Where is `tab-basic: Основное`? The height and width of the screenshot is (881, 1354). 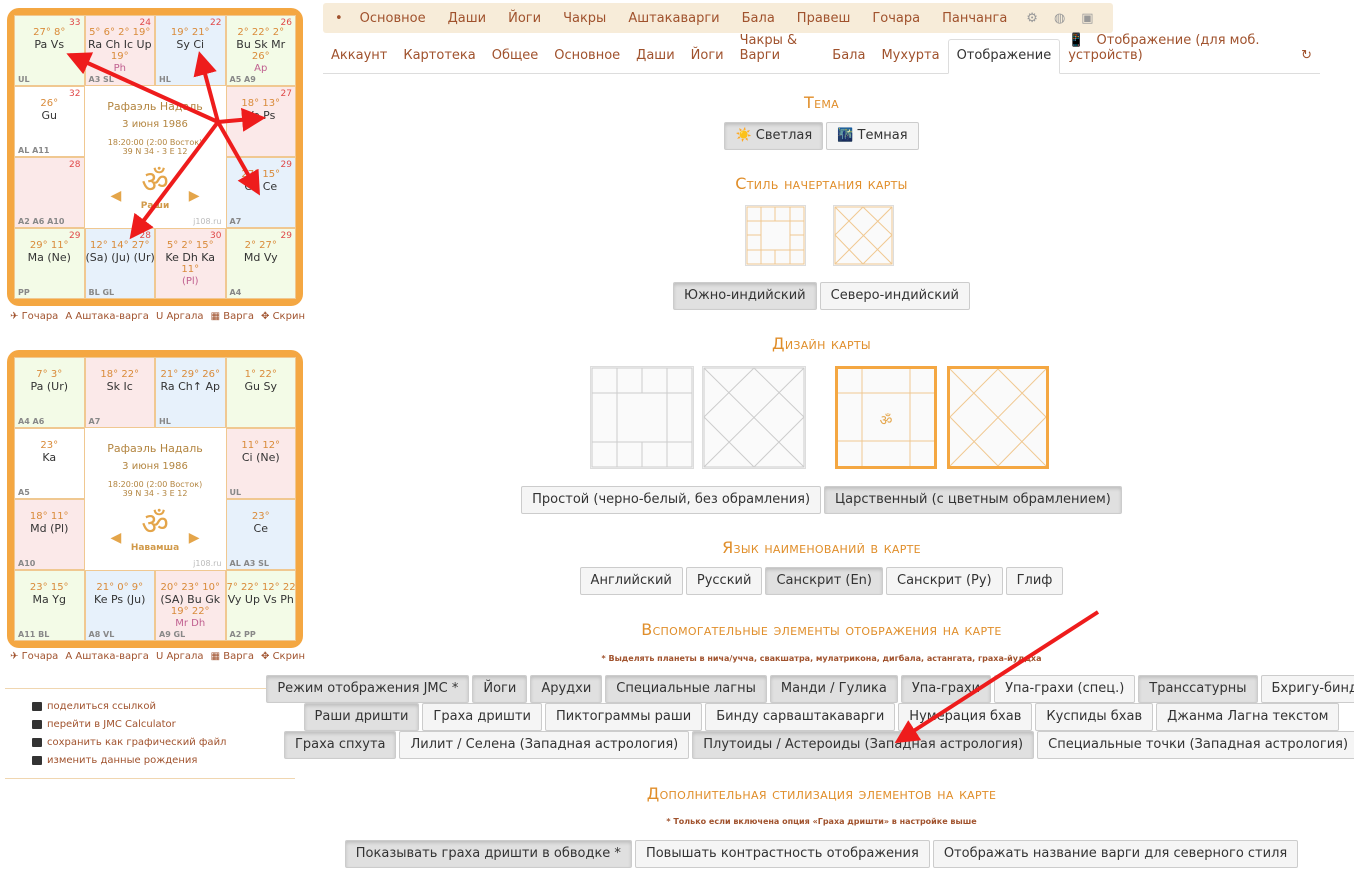 tab-basic: Основное is located at coordinates (587, 60).